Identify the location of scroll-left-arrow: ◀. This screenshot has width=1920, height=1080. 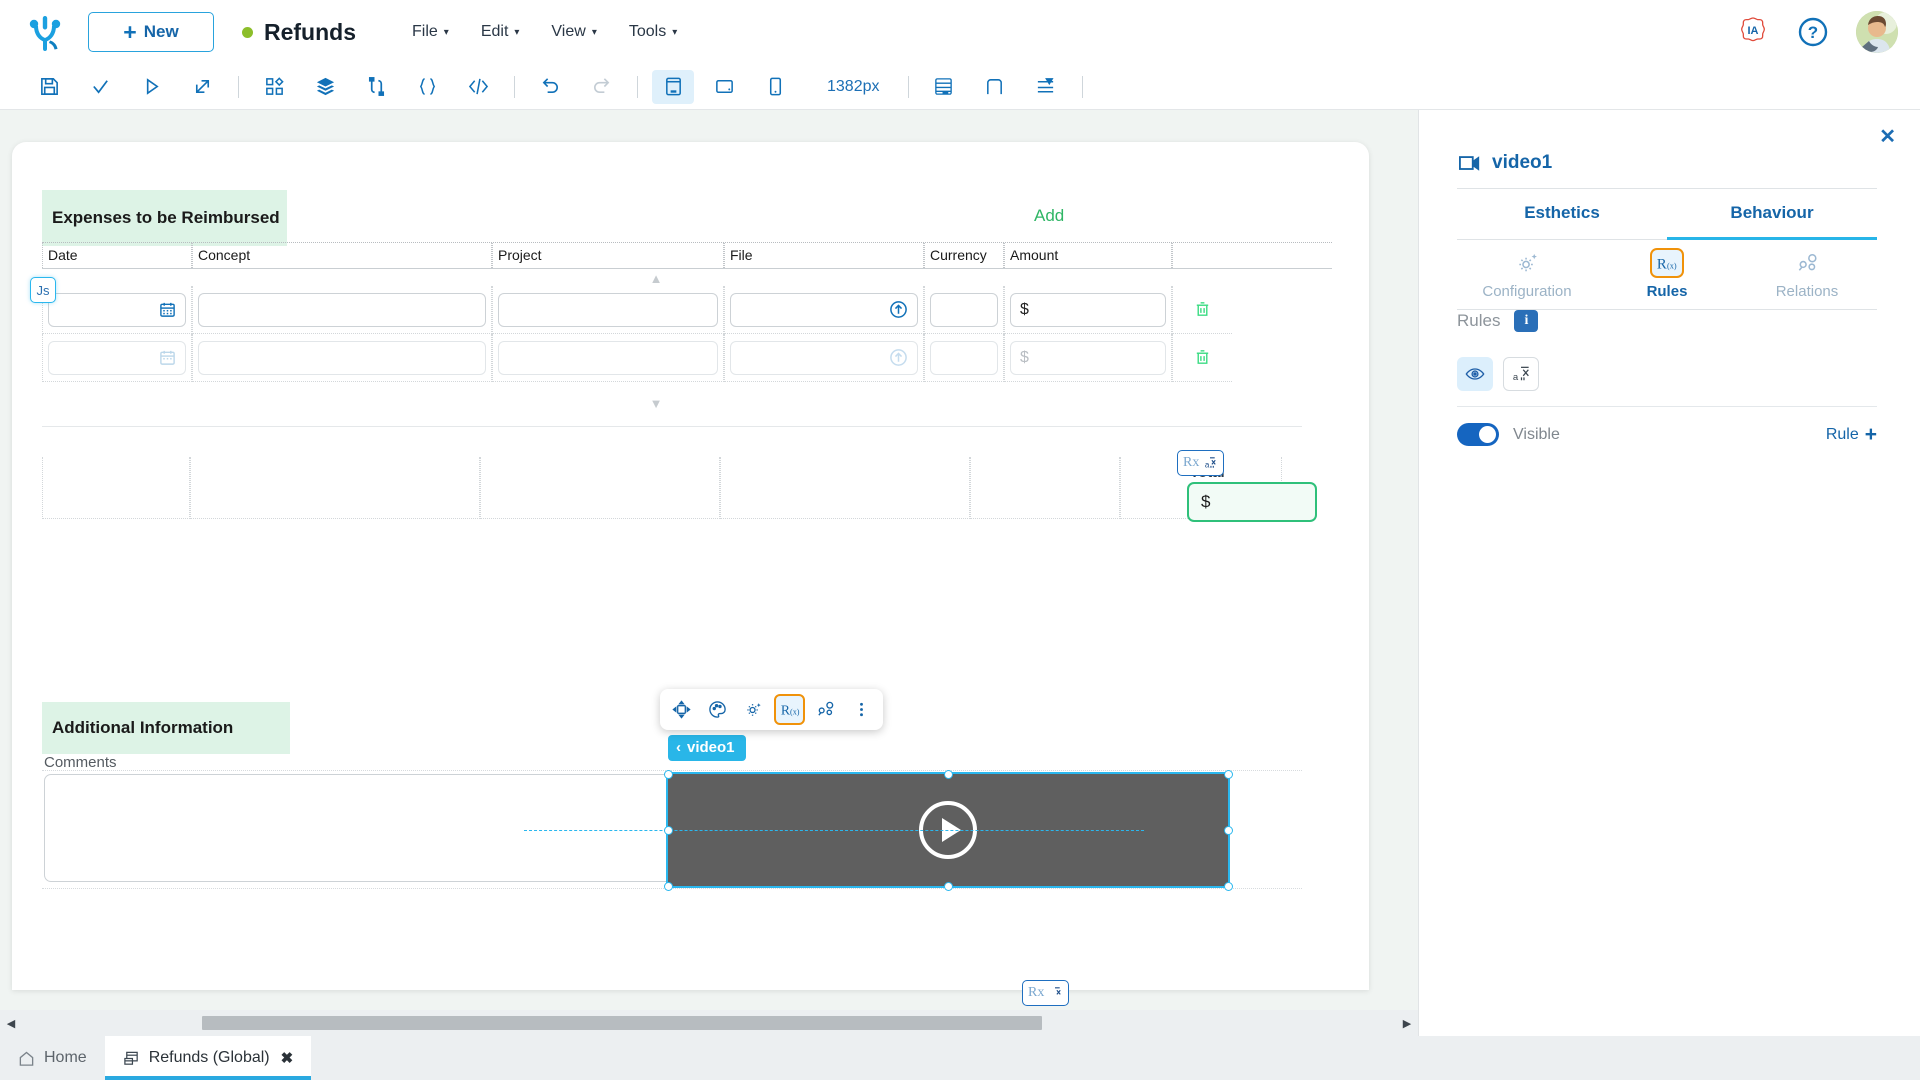
(11, 1023).